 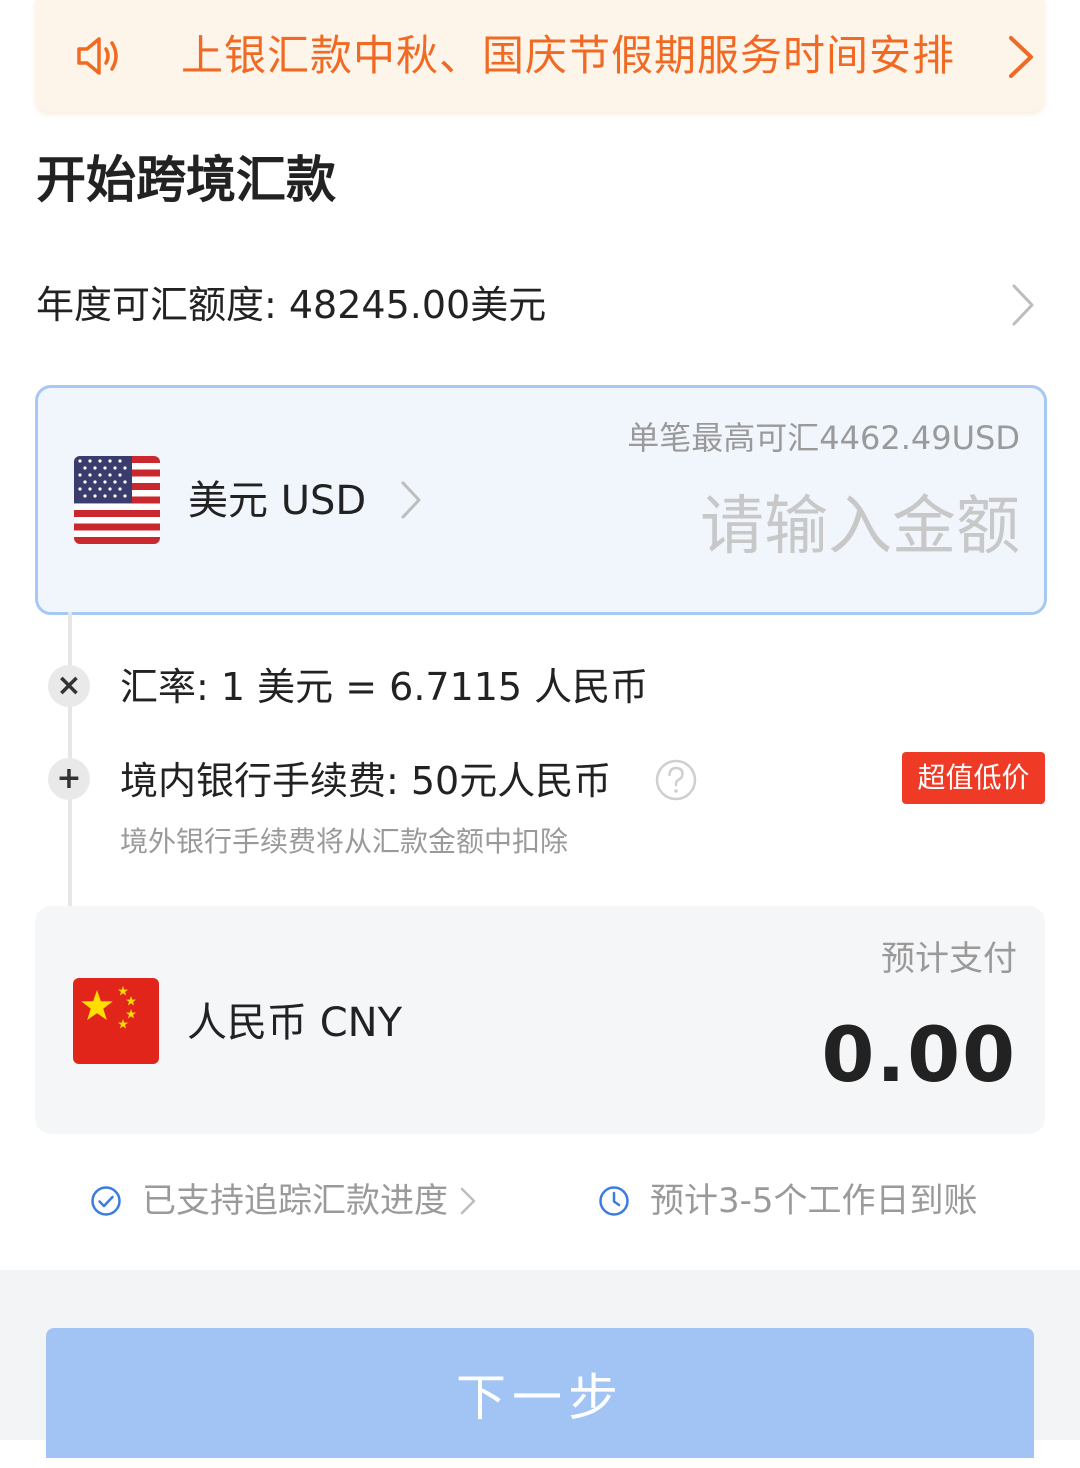 I want to click on domestic-fee: 境内银行手续费: 50元人民币, so click(x=366, y=781).